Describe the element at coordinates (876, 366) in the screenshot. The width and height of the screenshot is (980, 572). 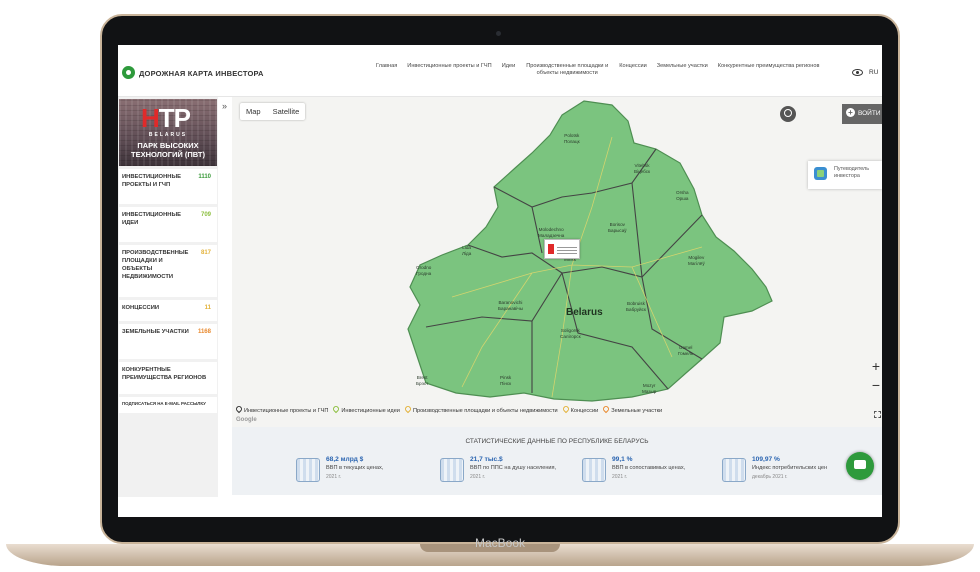
I see `zoom-in-button: +` at that location.